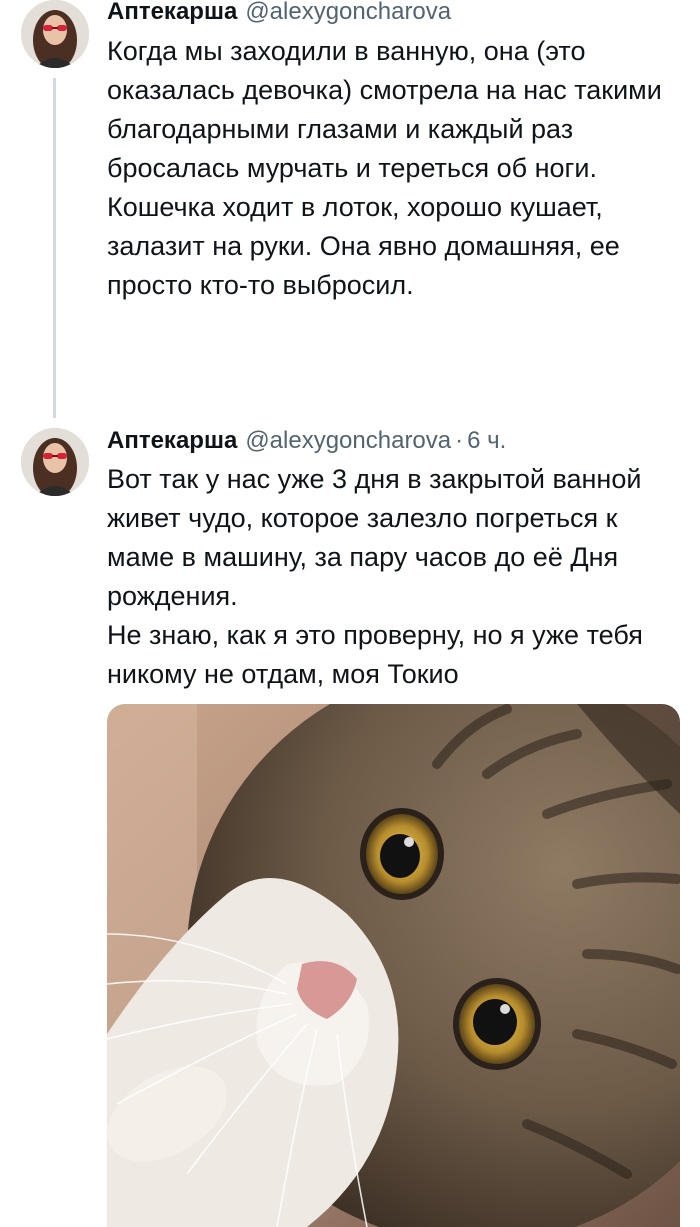 This screenshot has width=700, height=1227. What do you see at coordinates (54, 248) in the screenshot?
I see `thread-connector-line` at bounding box center [54, 248].